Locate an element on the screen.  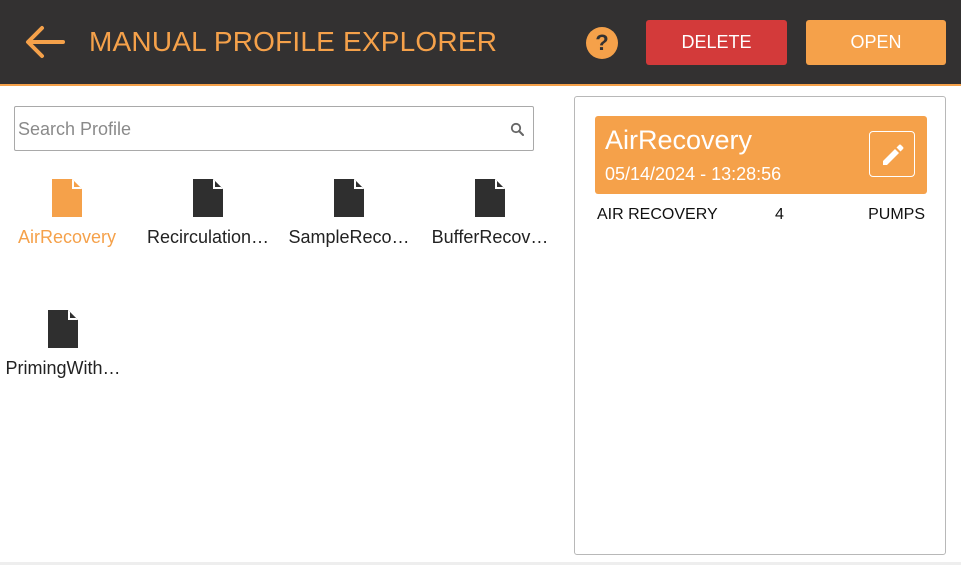
search-input is located at coordinates (258, 129).